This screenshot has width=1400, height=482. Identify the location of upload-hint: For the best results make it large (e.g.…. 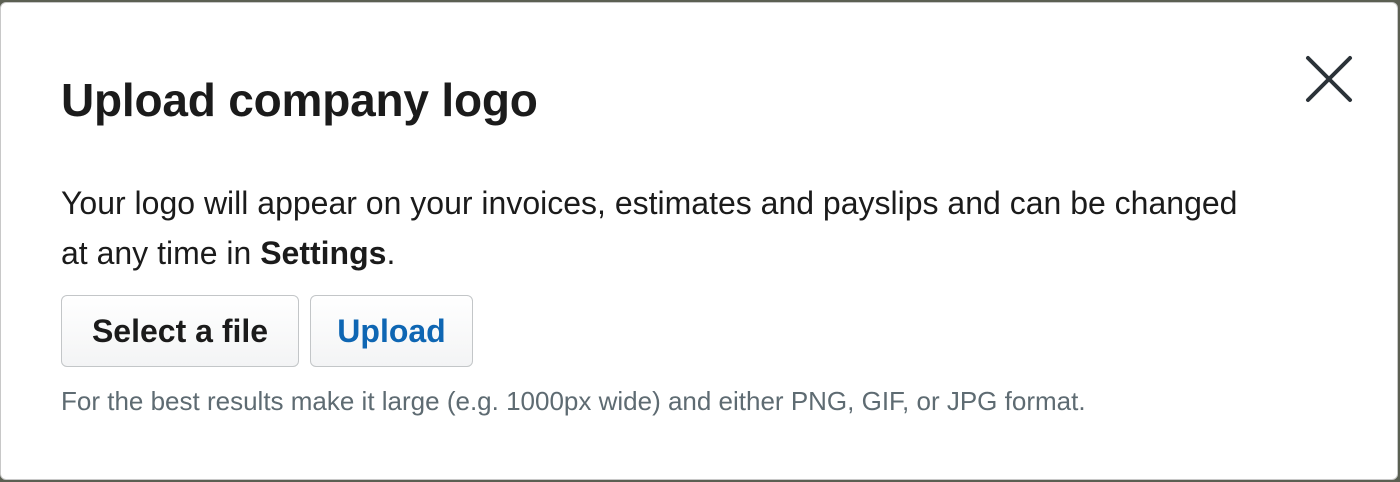
(573, 401).